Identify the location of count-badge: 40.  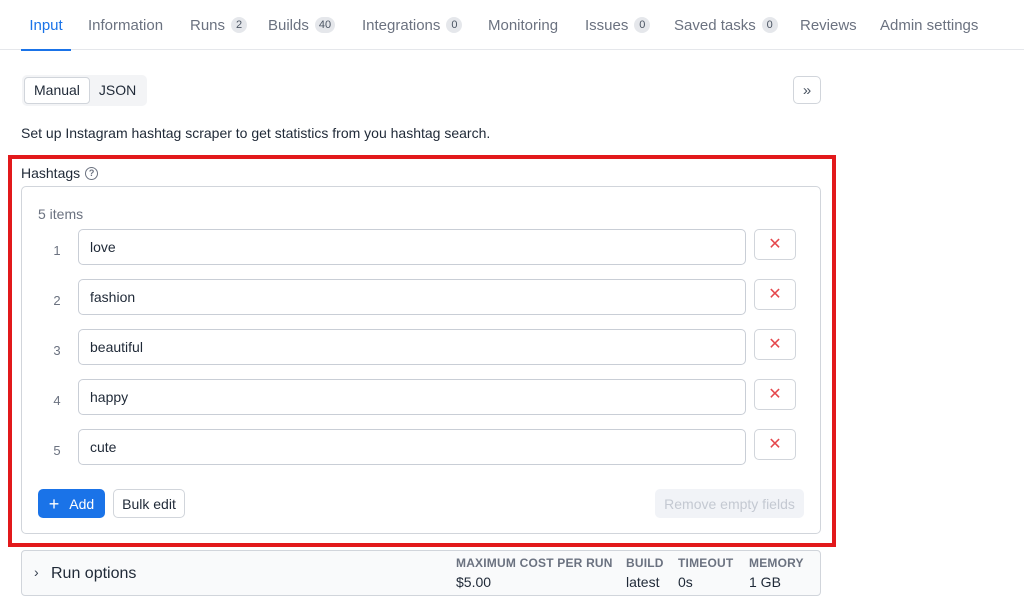
(325, 25).